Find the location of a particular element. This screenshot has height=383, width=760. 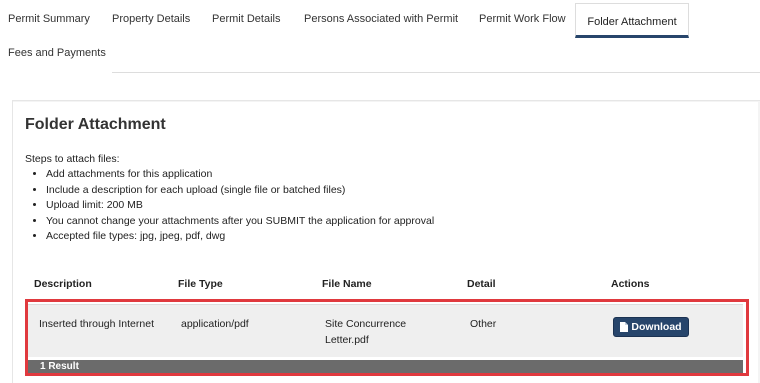

section-title: Folder Attachment is located at coordinates (95, 124).